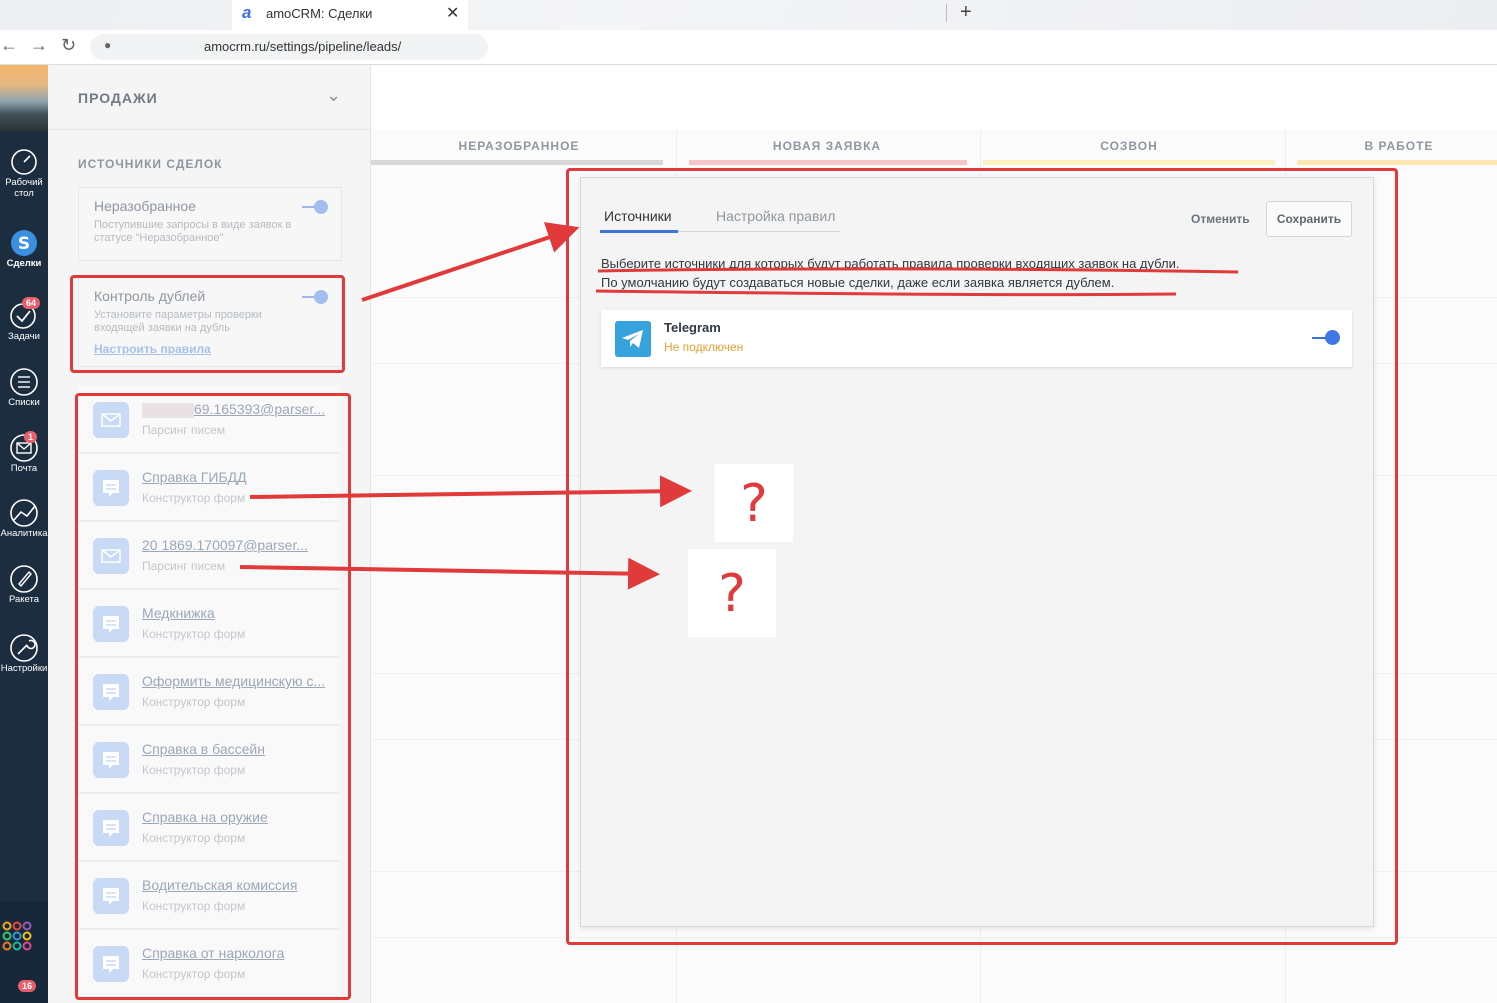 This screenshot has height=1003, width=1497. I want to click on mail-badge: 1, so click(31, 437).